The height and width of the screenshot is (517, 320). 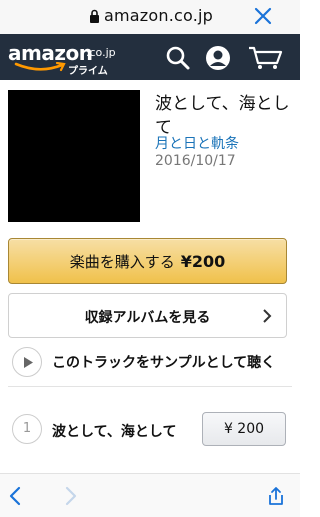 I want to click on view-album-button: 収録アルバムを見る, so click(x=147, y=315).